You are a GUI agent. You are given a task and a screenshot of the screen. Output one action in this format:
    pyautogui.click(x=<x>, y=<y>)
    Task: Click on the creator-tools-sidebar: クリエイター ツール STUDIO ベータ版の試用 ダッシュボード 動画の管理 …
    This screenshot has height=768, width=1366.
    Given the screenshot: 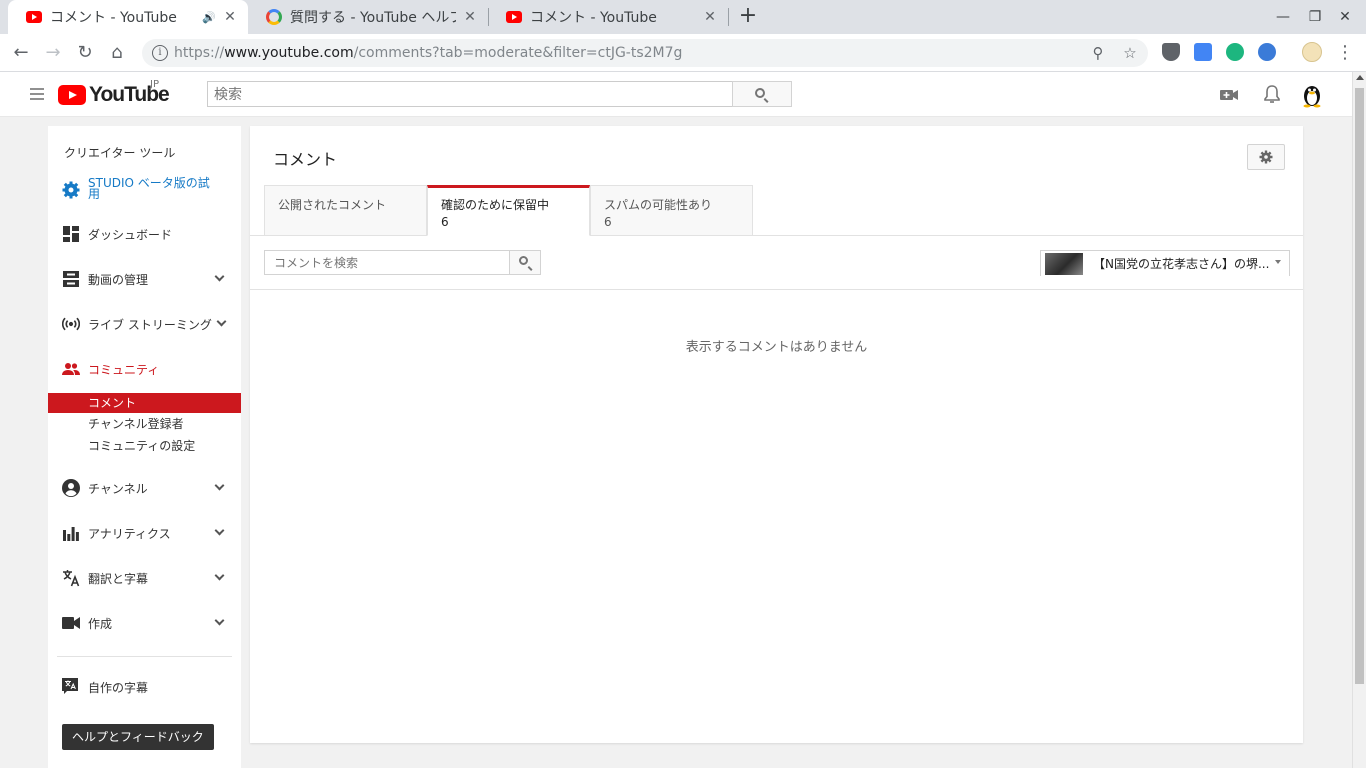 What is the action you would take?
    pyautogui.click(x=144, y=447)
    